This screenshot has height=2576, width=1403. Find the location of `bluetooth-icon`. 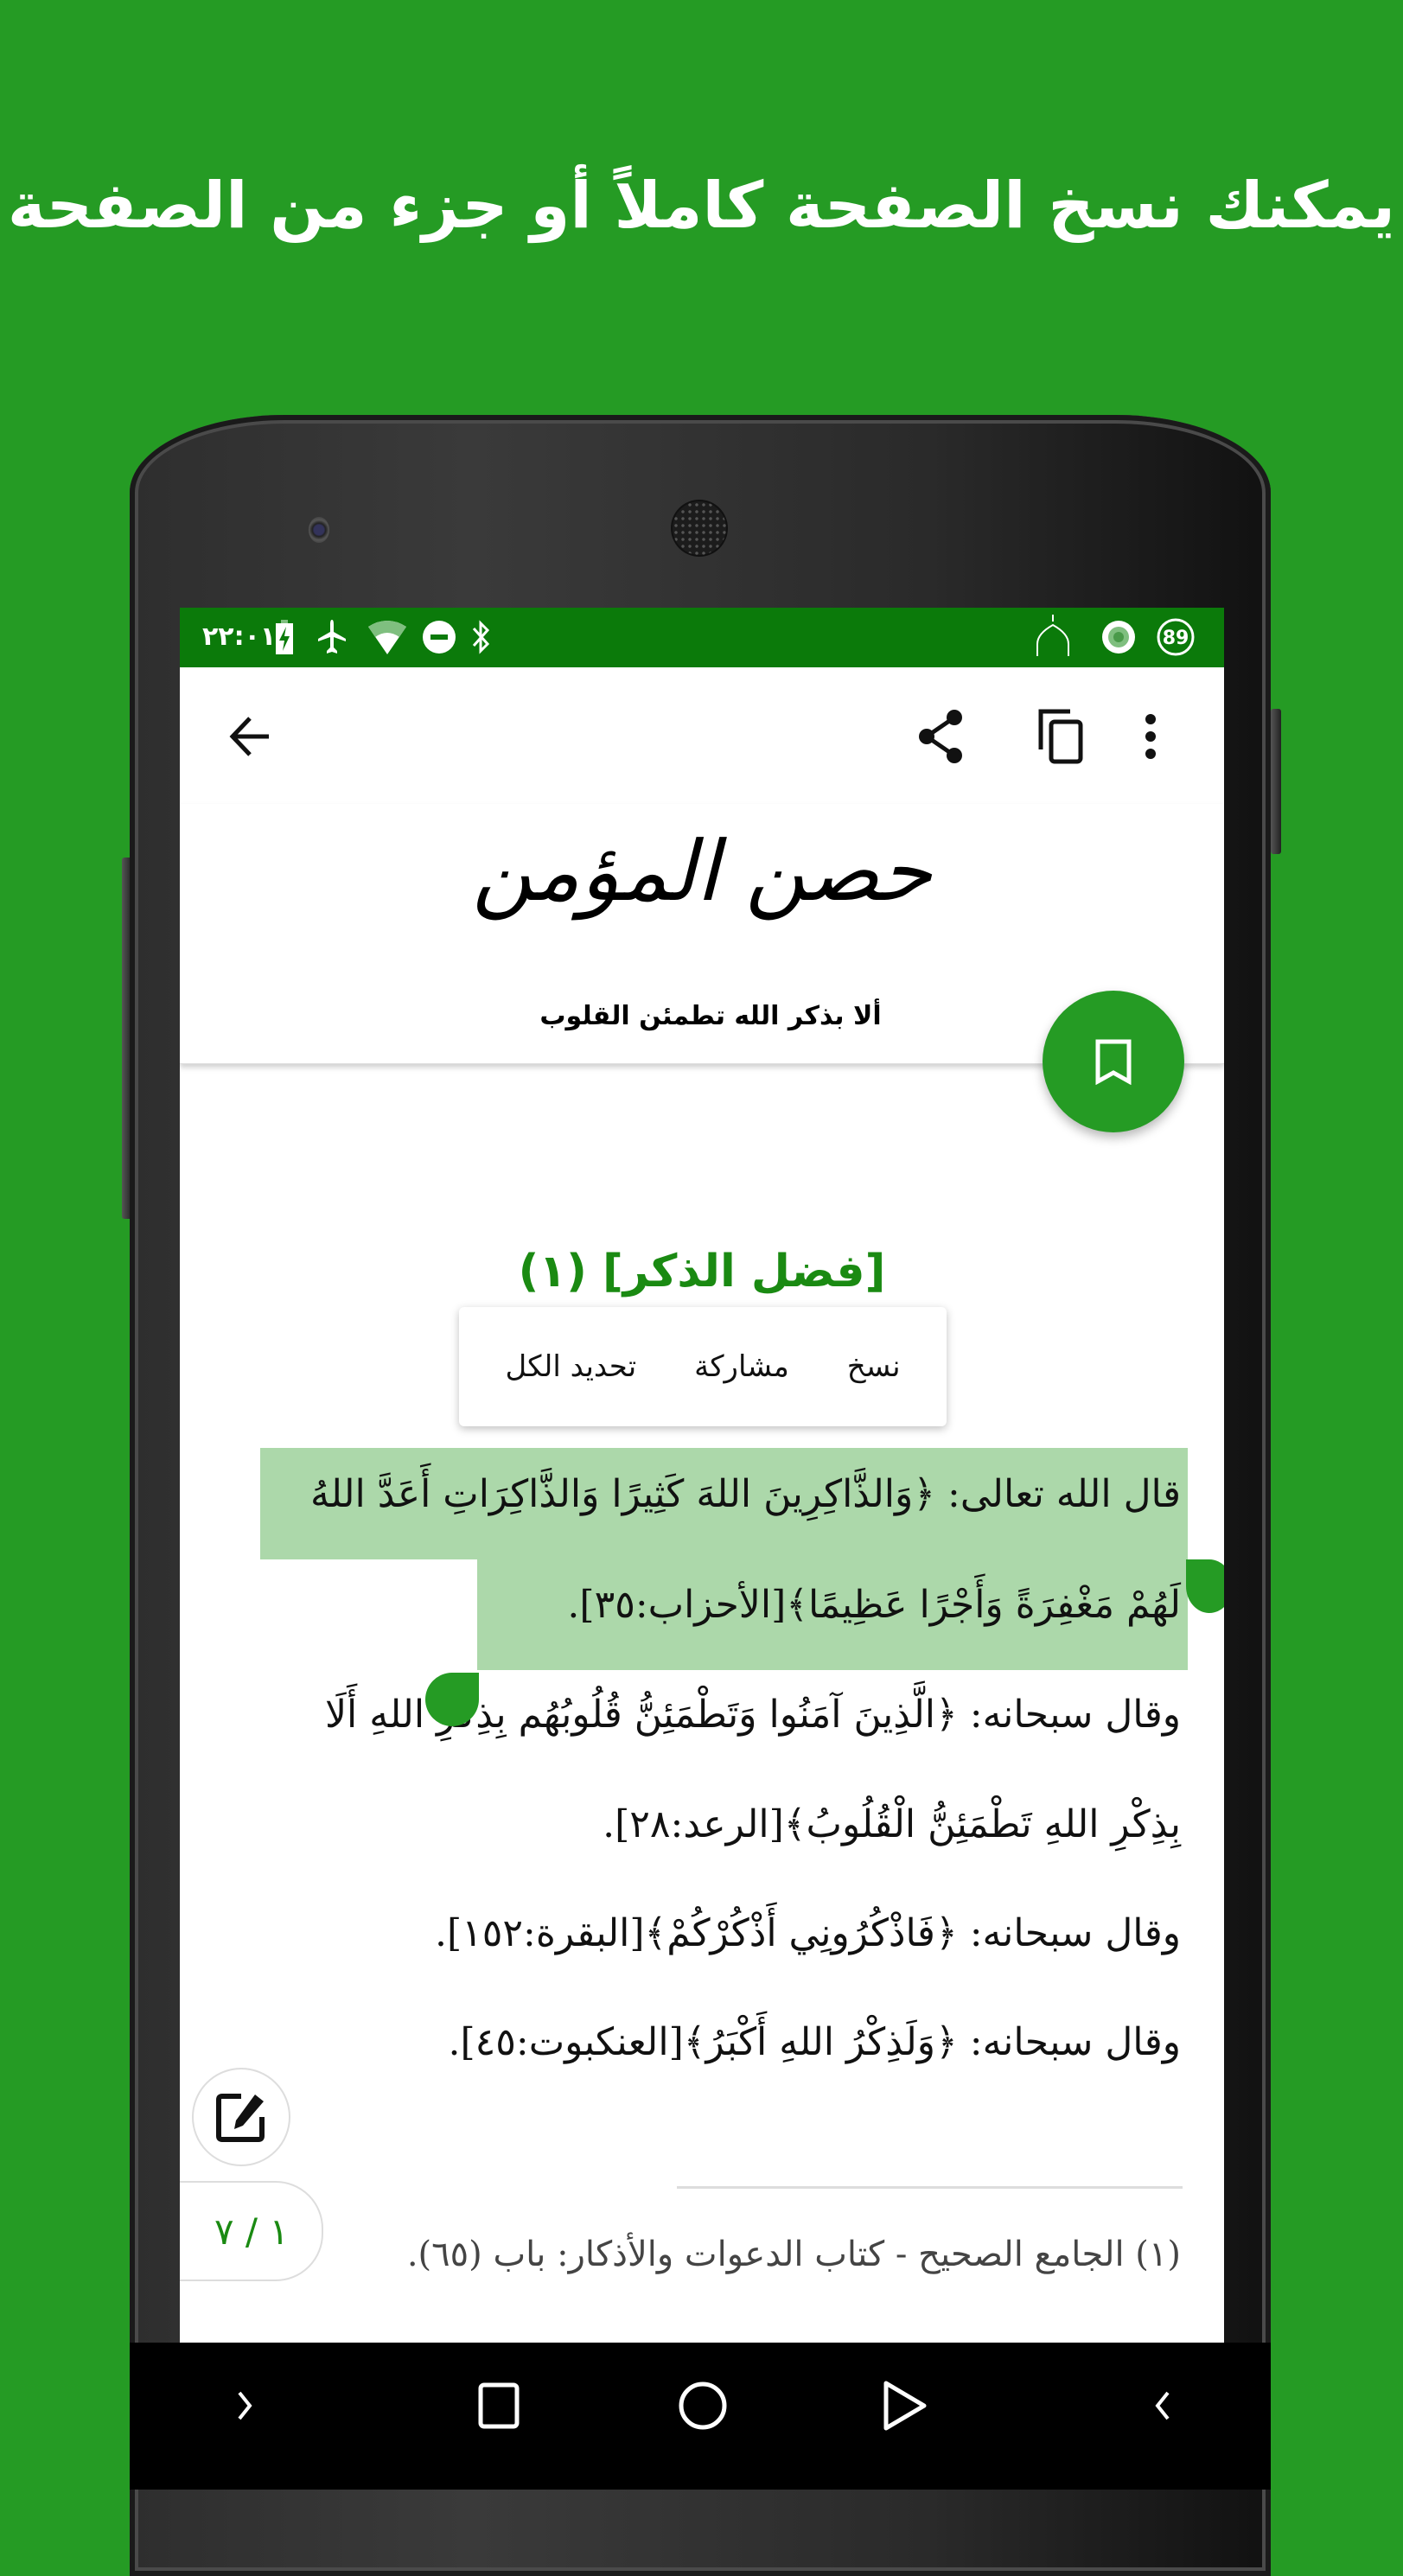

bluetooth-icon is located at coordinates (482, 637).